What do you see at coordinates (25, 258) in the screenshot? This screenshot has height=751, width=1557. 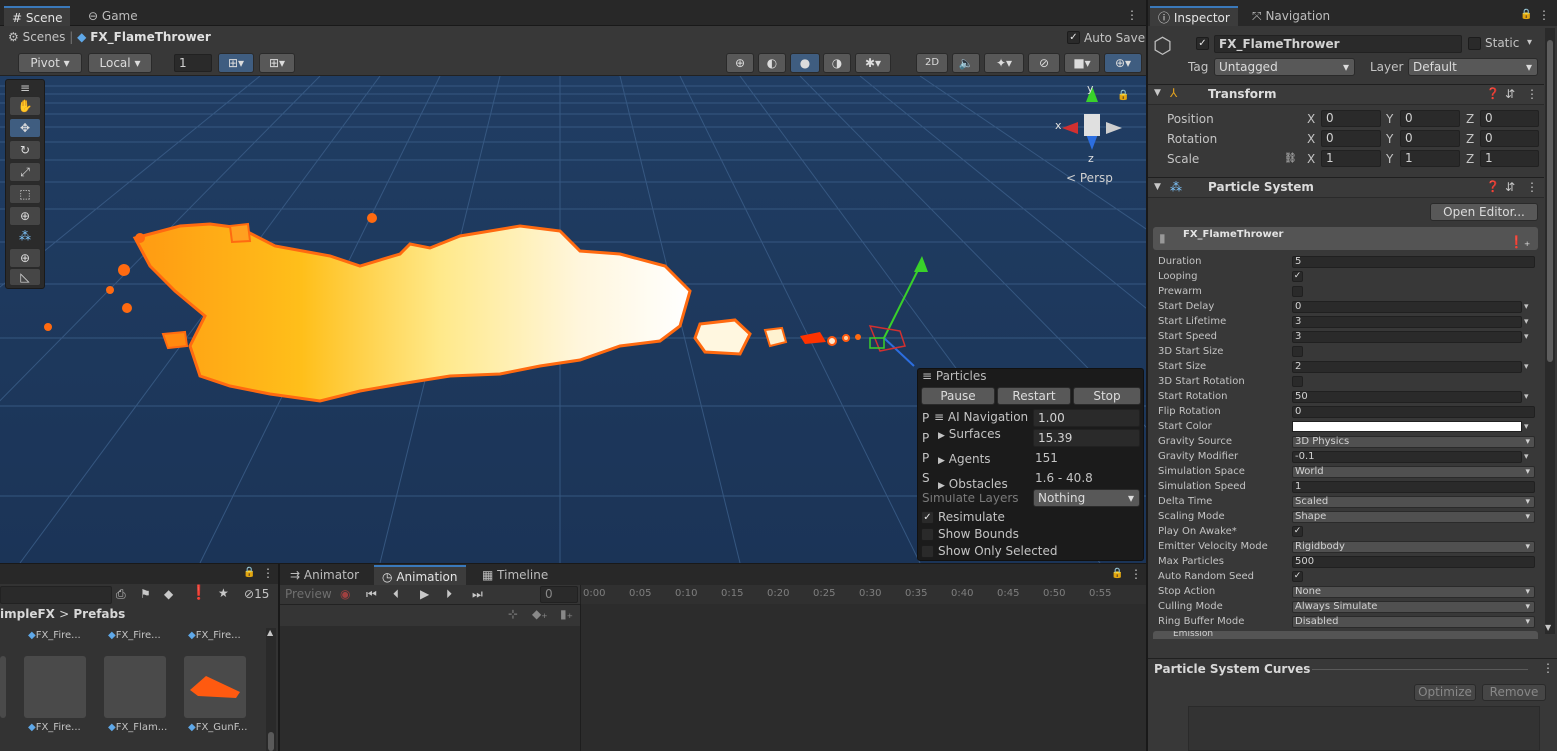 I see `custom-tool-button: ⊕` at bounding box center [25, 258].